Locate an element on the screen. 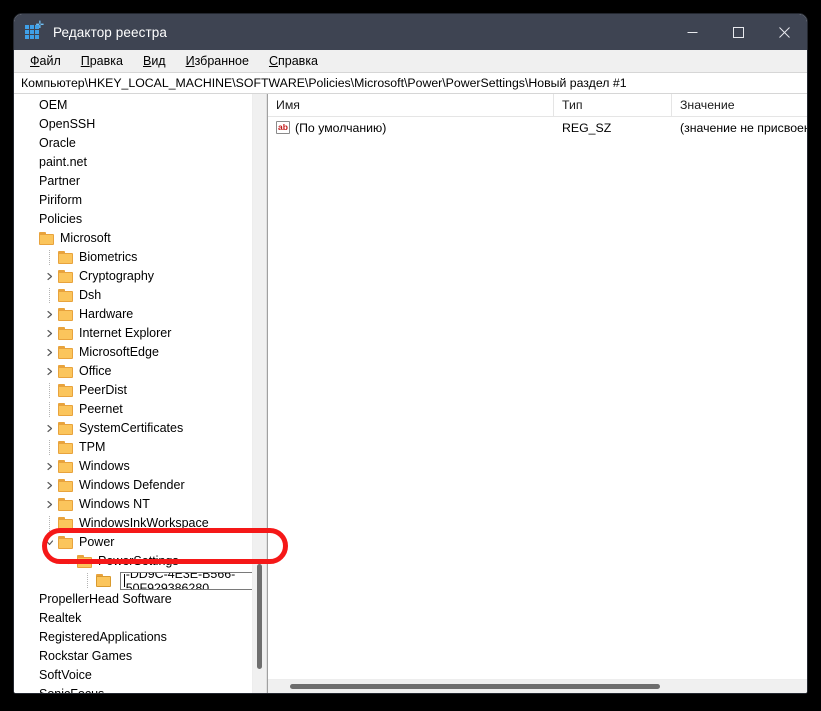  tree-node: OEM is located at coordinates (133, 105).